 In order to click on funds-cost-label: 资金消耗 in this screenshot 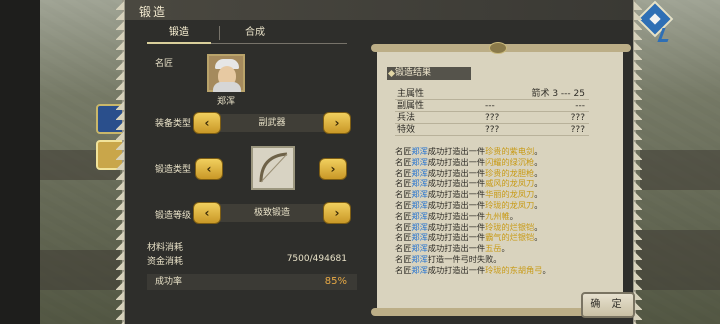, I will do `click(165, 262)`.